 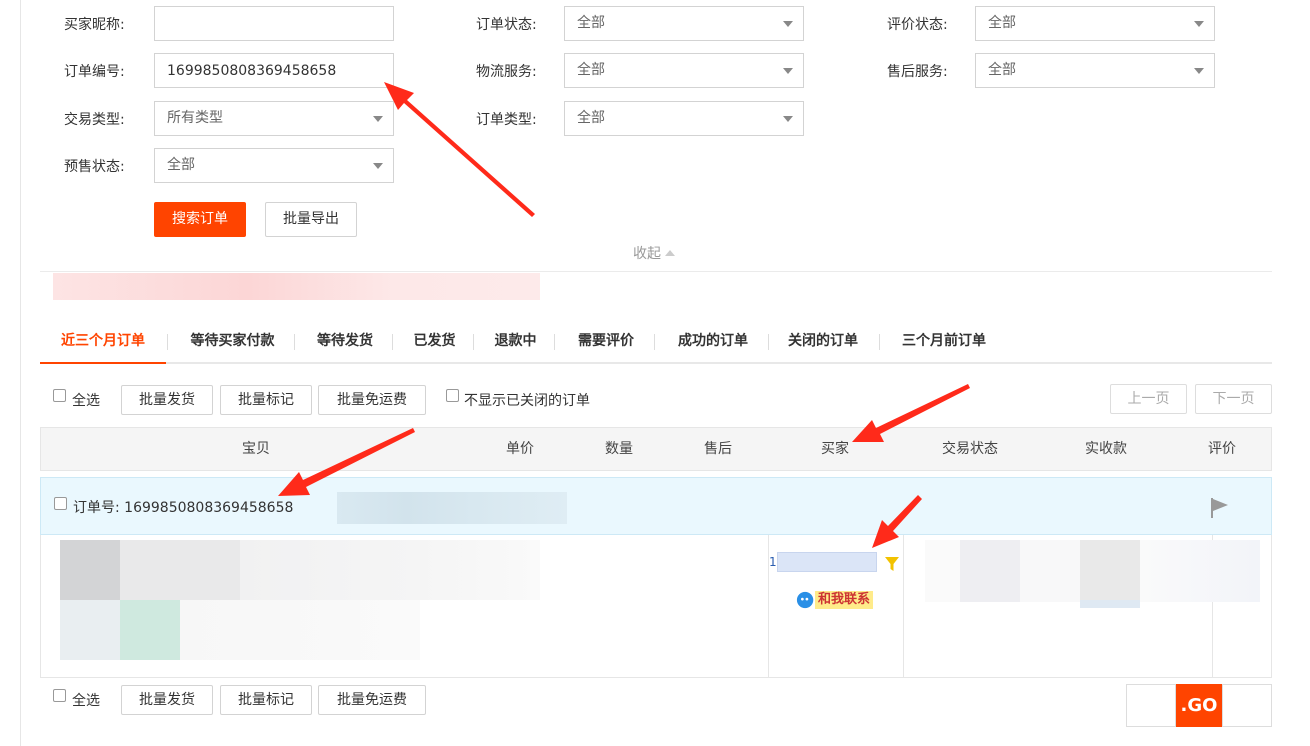 What do you see at coordinates (506, 120) in the screenshot?
I see `order-type-label: 订单类型:` at bounding box center [506, 120].